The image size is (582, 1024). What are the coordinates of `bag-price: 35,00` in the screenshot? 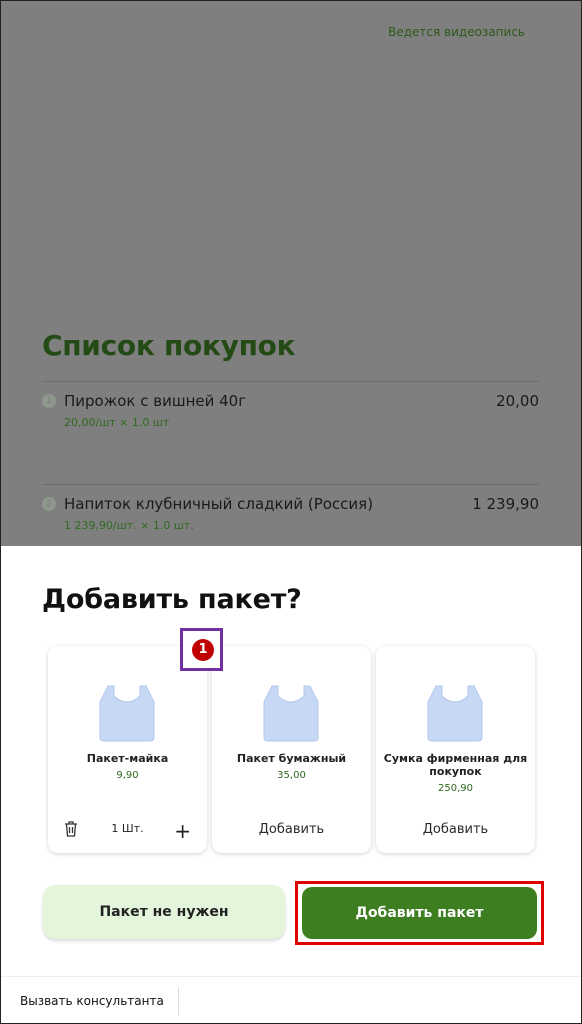 It's located at (291, 775).